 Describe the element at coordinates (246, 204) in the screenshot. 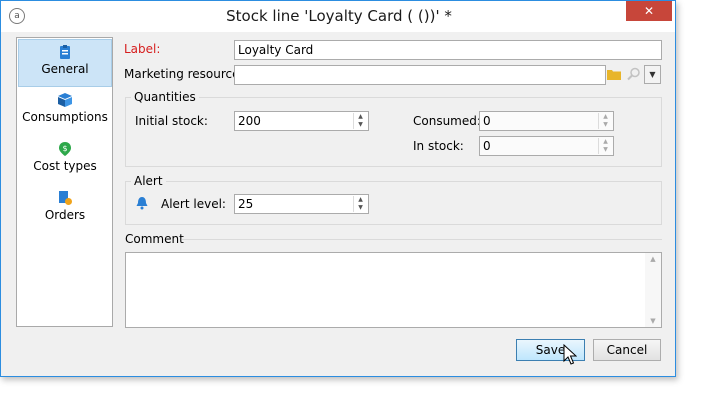

I see `alert-level-value: 25` at that location.